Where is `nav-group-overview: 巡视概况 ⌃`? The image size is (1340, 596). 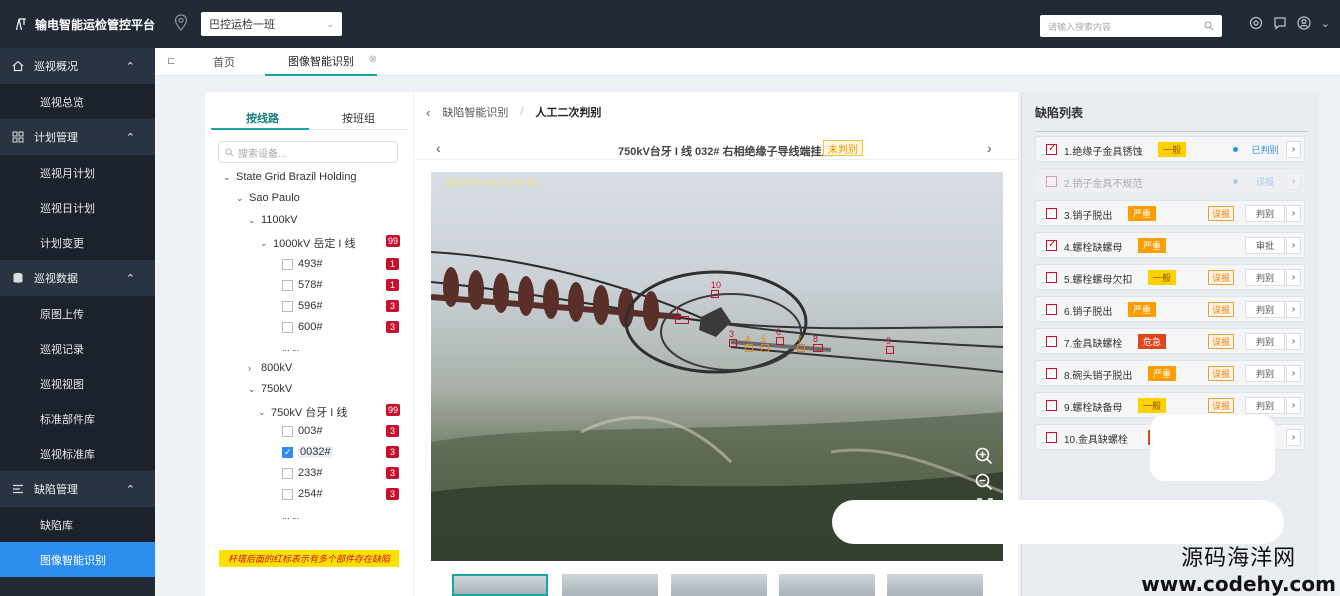 nav-group-overview: 巡视概况 ⌃ is located at coordinates (77, 66).